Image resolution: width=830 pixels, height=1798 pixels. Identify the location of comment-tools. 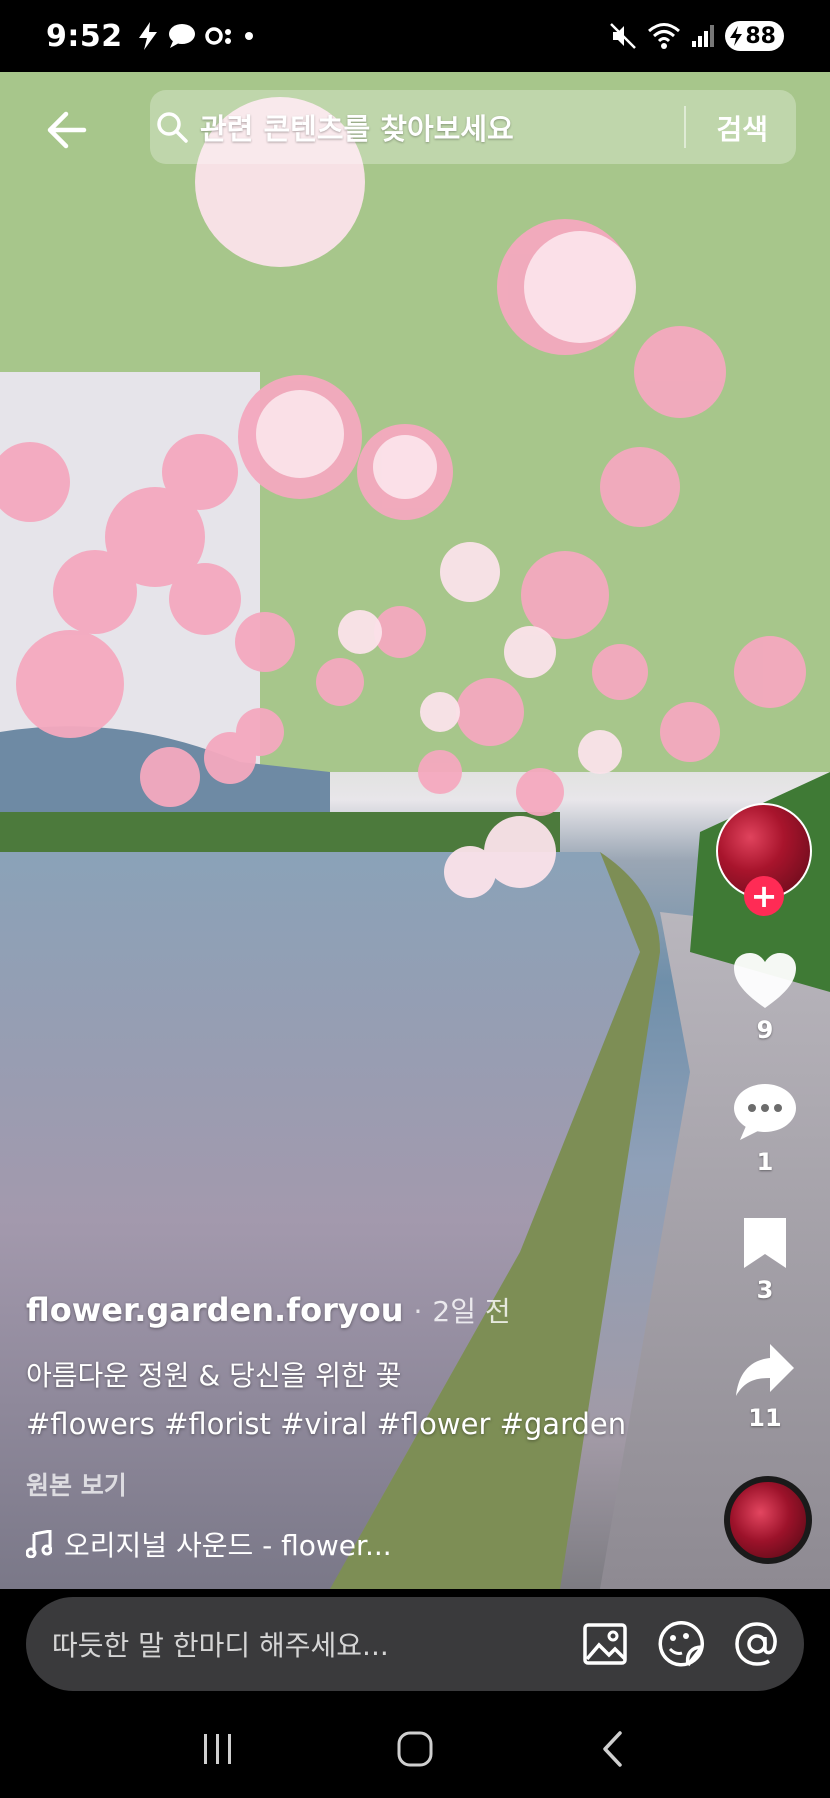
(681, 1644).